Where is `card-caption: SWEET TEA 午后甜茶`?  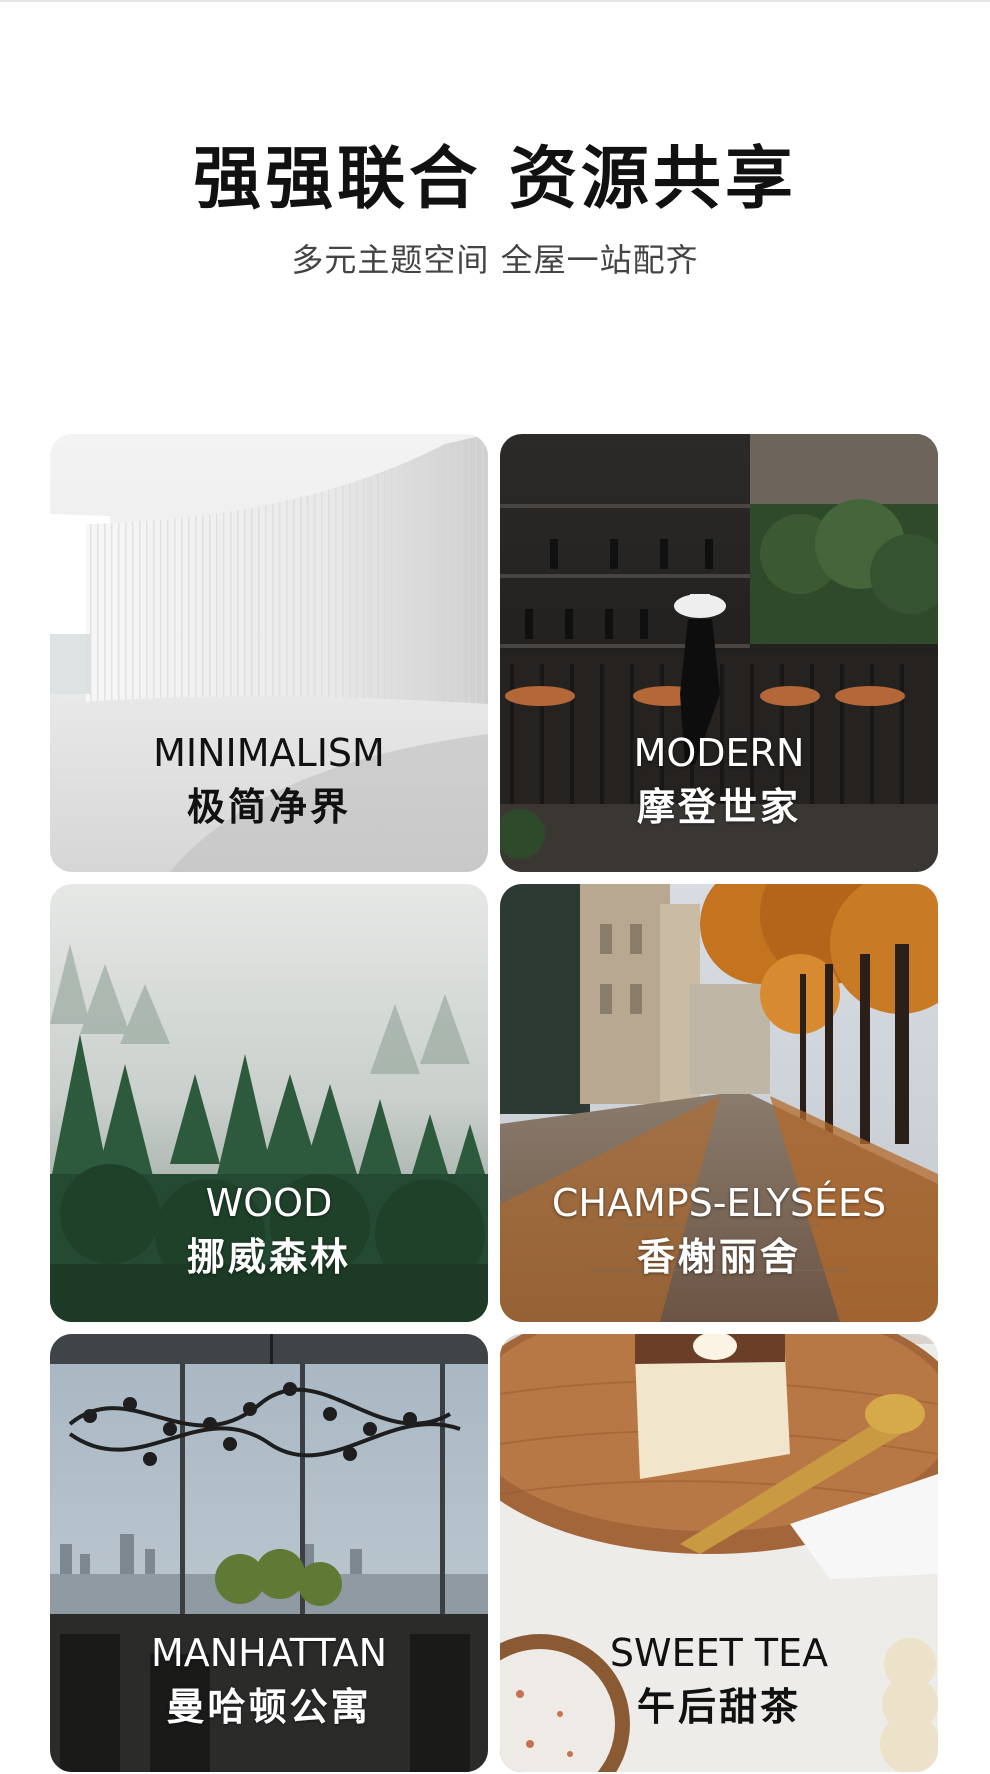 card-caption: SWEET TEA 午后甜茶 is located at coordinates (719, 1680).